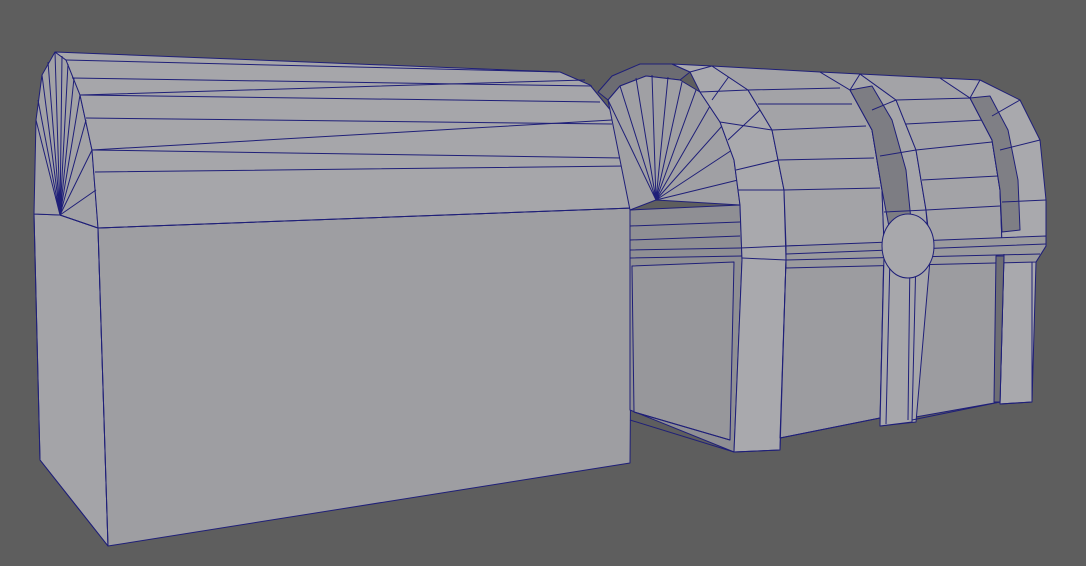 The image size is (1086, 566). What do you see at coordinates (832, 347) in the screenshot?
I see `detailed-front-lower-face` at bounding box center [832, 347].